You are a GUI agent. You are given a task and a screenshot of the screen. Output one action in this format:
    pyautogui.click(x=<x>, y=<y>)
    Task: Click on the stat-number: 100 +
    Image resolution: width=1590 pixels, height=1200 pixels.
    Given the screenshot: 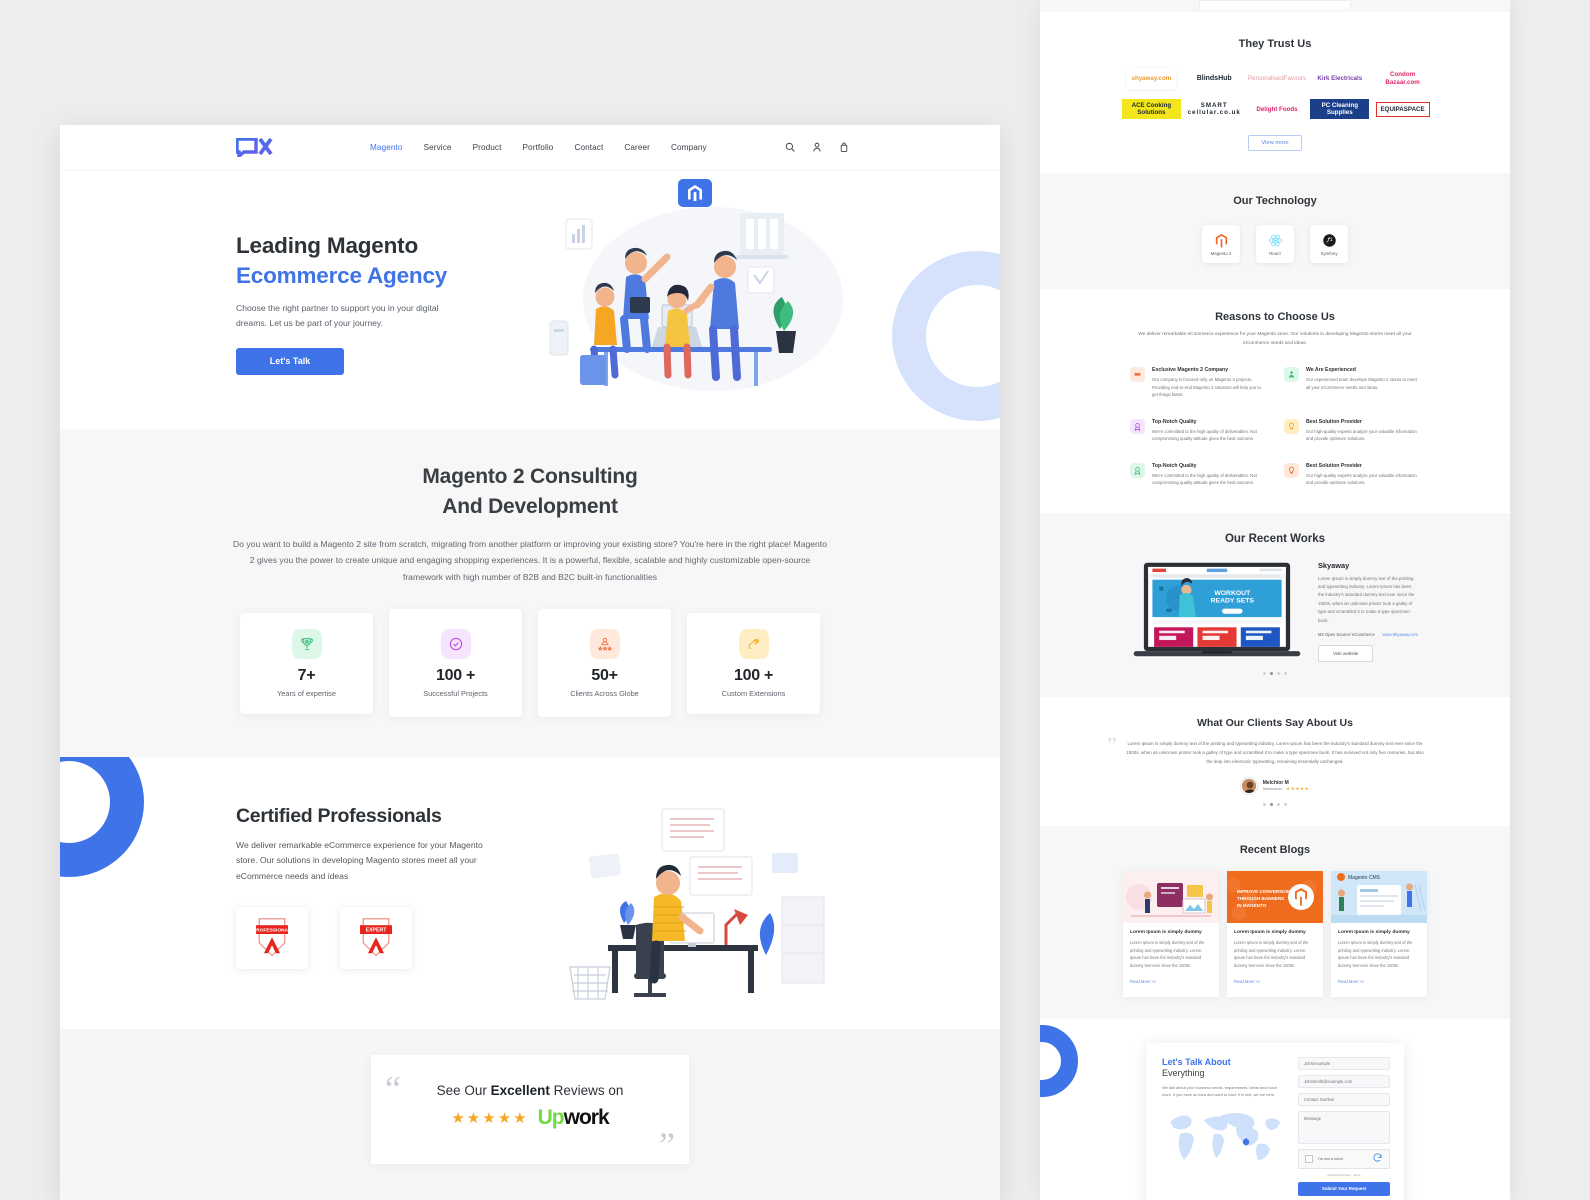 What is the action you would take?
    pyautogui.click(x=455, y=675)
    